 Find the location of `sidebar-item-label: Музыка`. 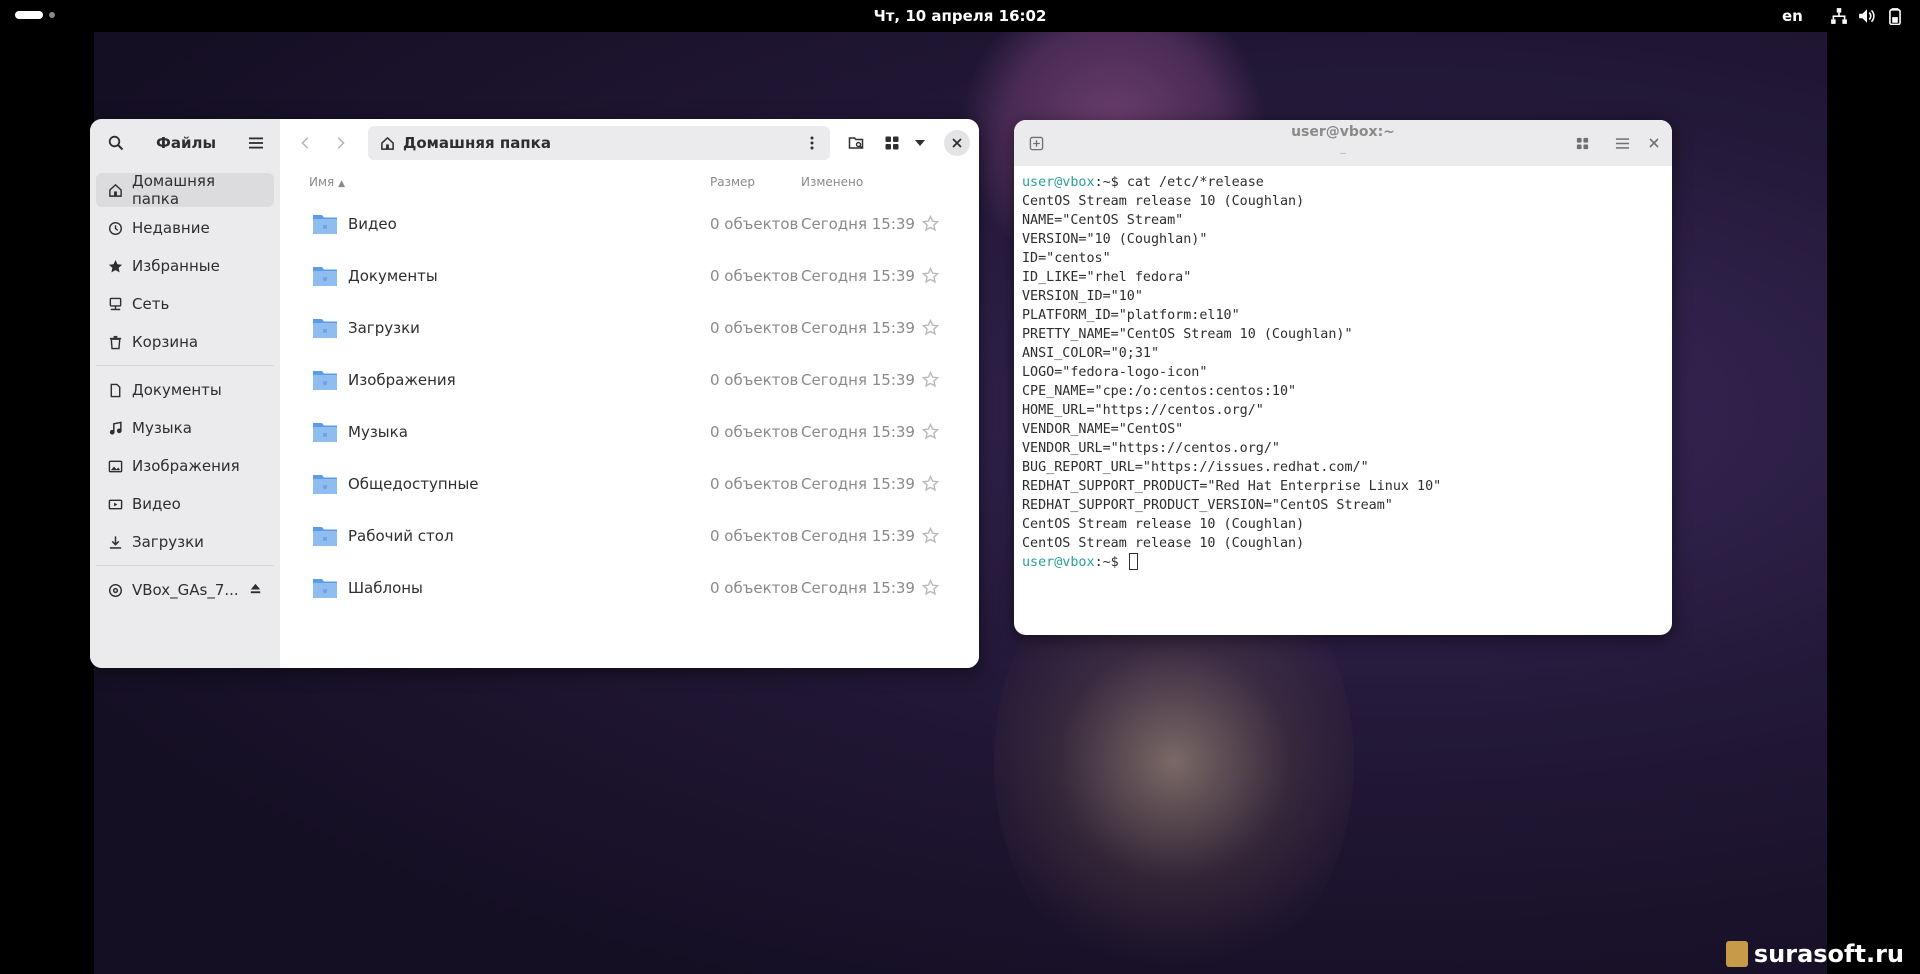

sidebar-item-label: Музыка is located at coordinates (162, 428).